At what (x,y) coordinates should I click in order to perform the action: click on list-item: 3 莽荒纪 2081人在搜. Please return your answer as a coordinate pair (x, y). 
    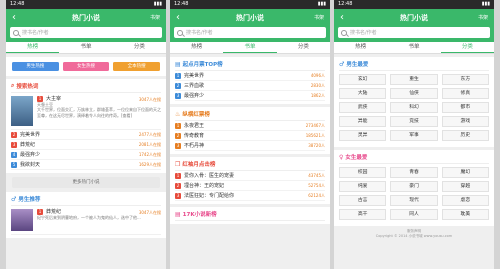
    Looking at the image, I should click on (86, 145).